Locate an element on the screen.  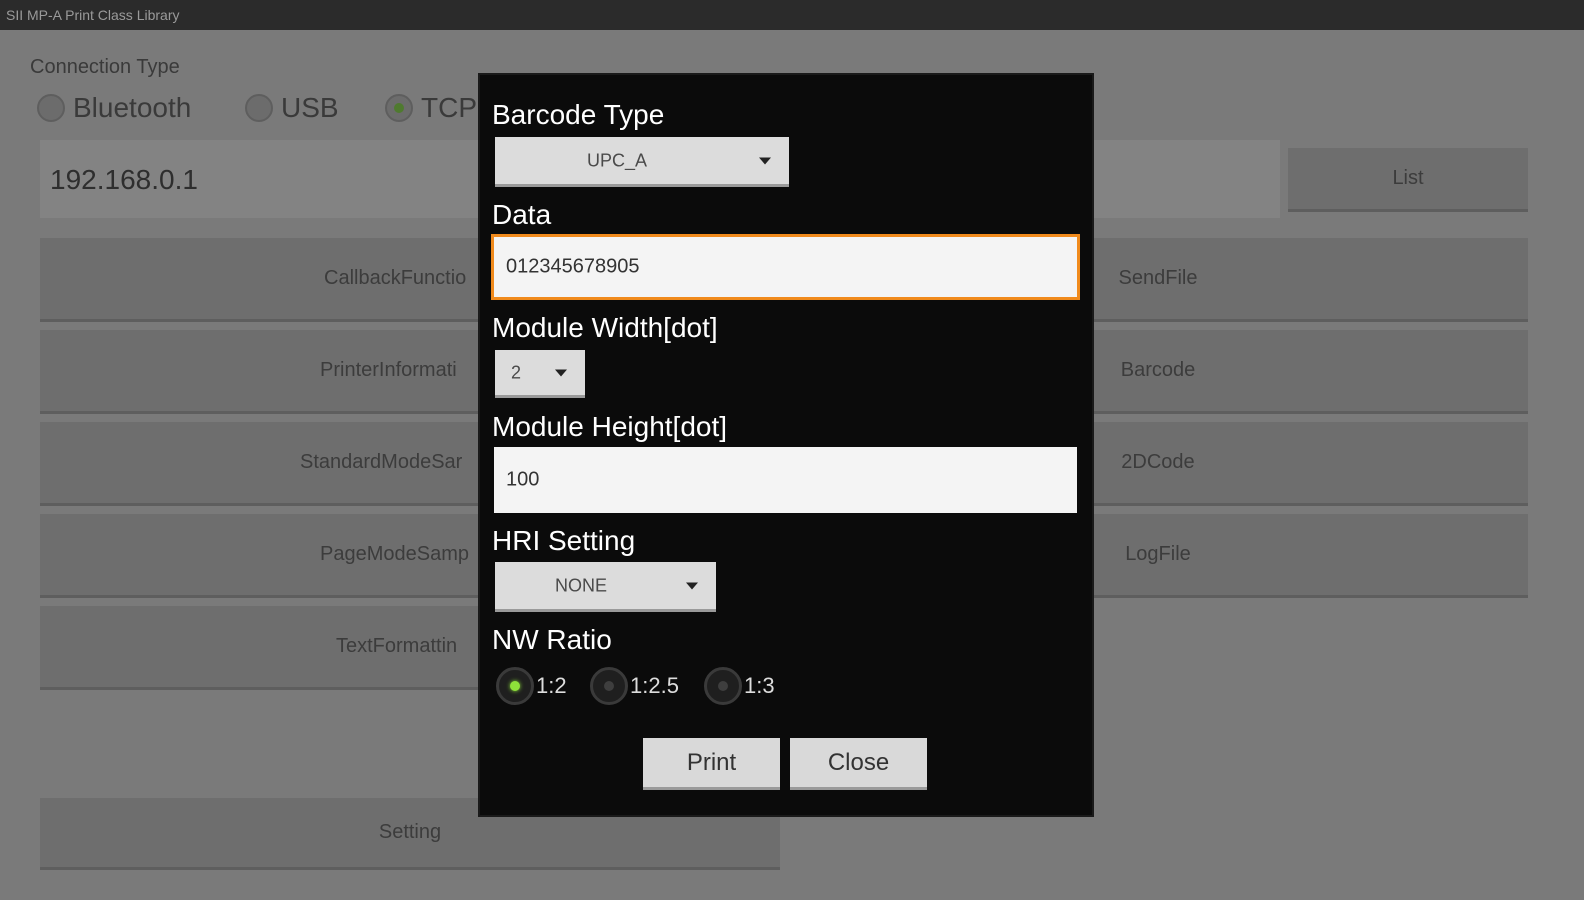
data-value: 012345678905 is located at coordinates (573, 266).